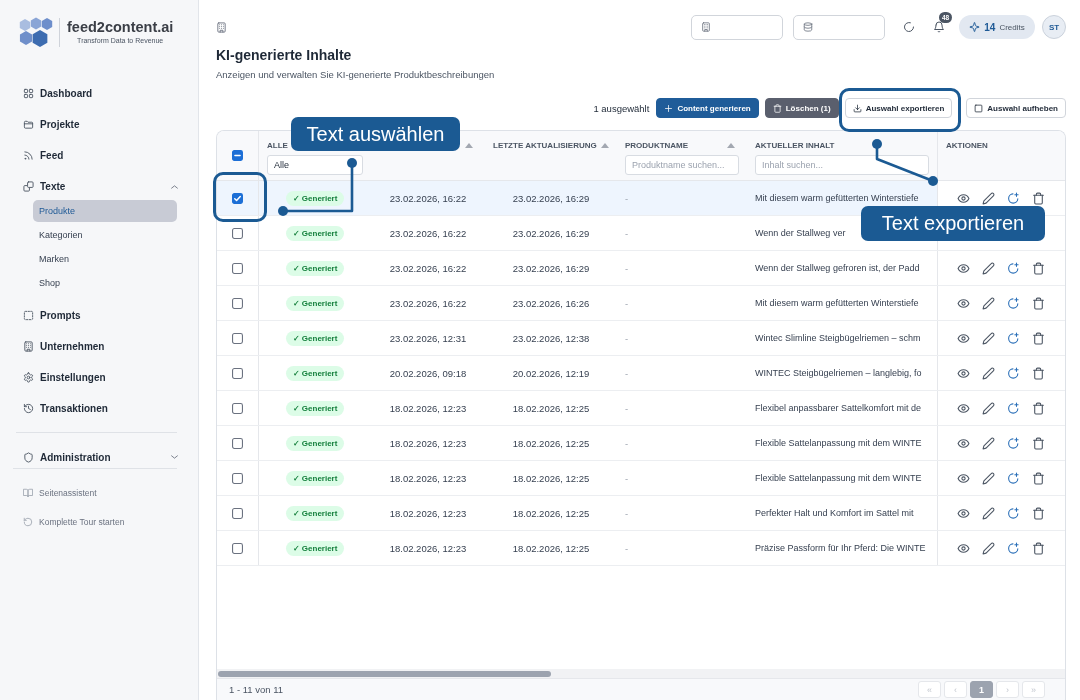  Describe the element at coordinates (105, 259) in the screenshot. I see `nav-subitem: Marken` at that location.